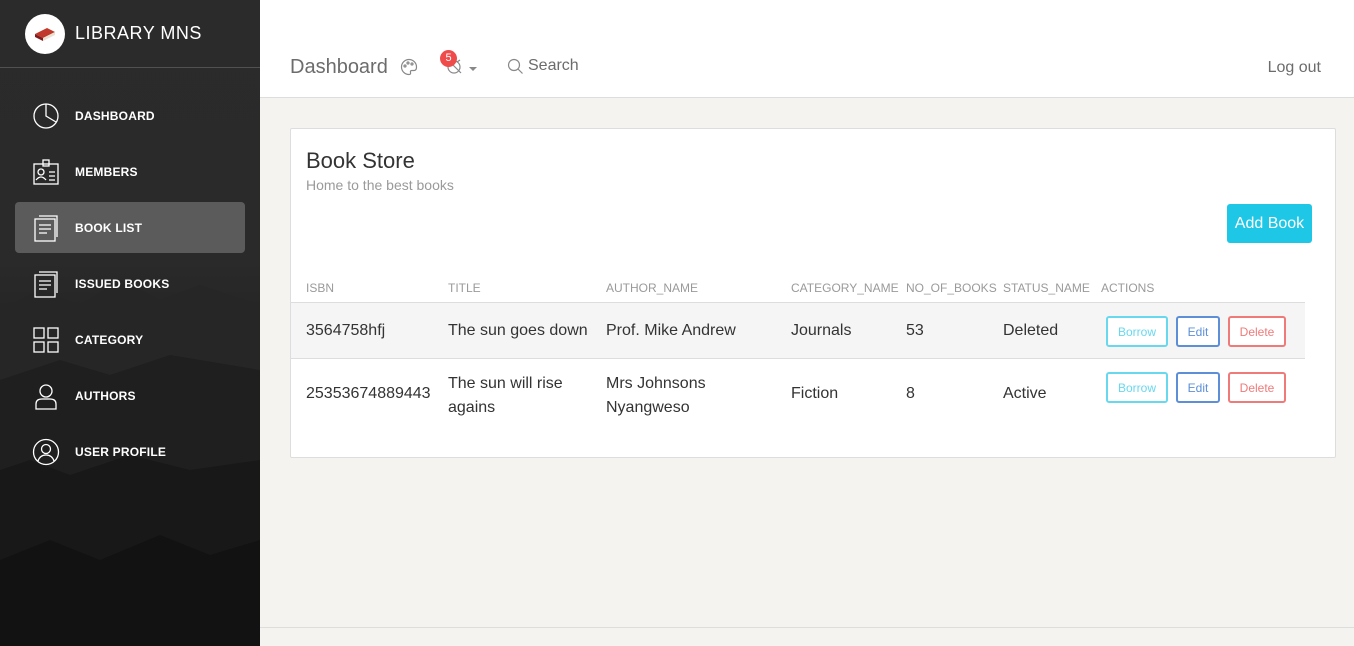 Image resolution: width=1354 pixels, height=646 pixels. What do you see at coordinates (46, 172) in the screenshot?
I see `id-card-icon` at bounding box center [46, 172].